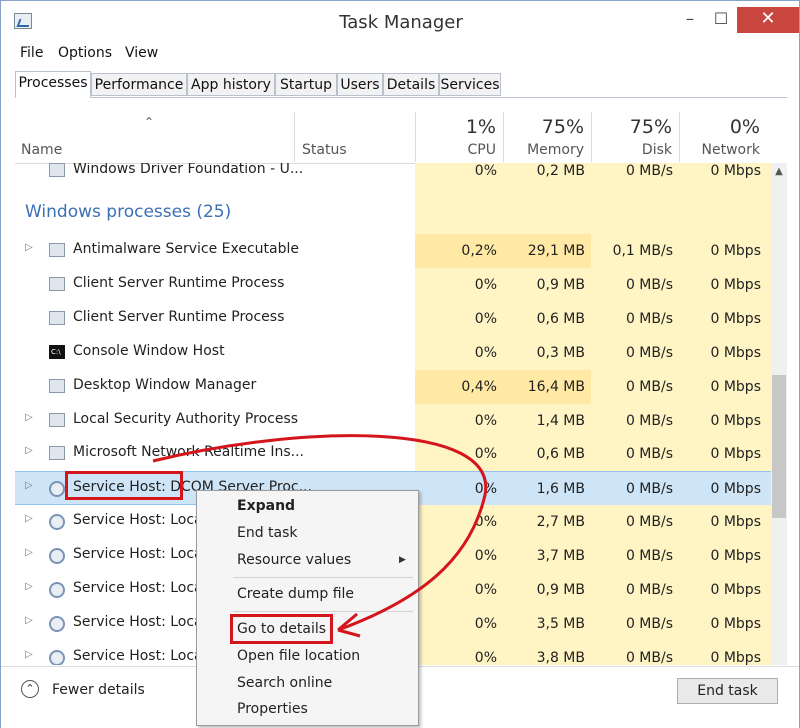 Image resolution: width=800 pixels, height=728 pixels. What do you see at coordinates (320, 536) in the screenshot?
I see `annotation-arrow` at bounding box center [320, 536].